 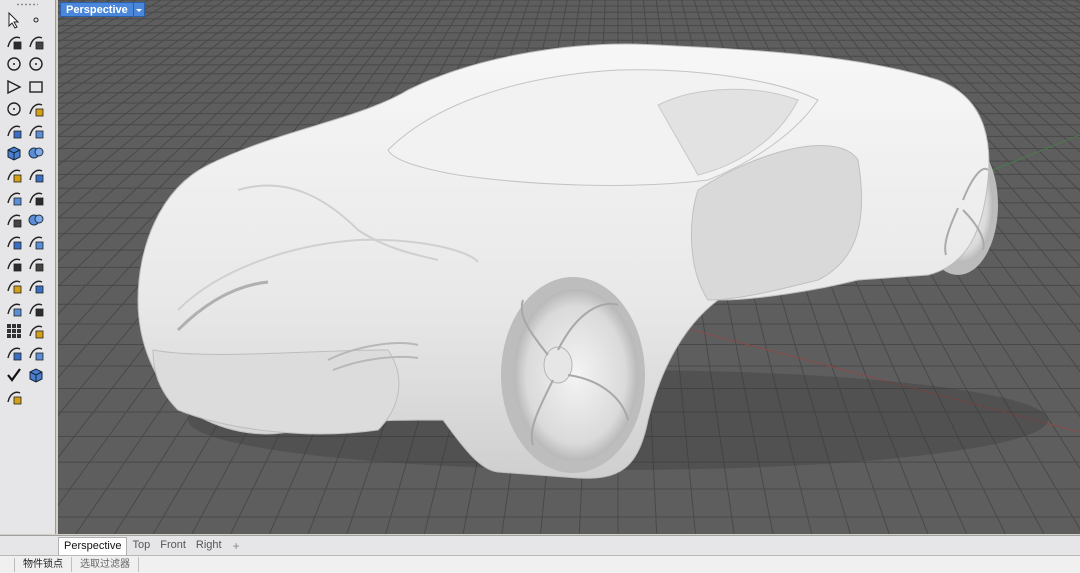 I want to click on mesh-icon, so click(x=14, y=220).